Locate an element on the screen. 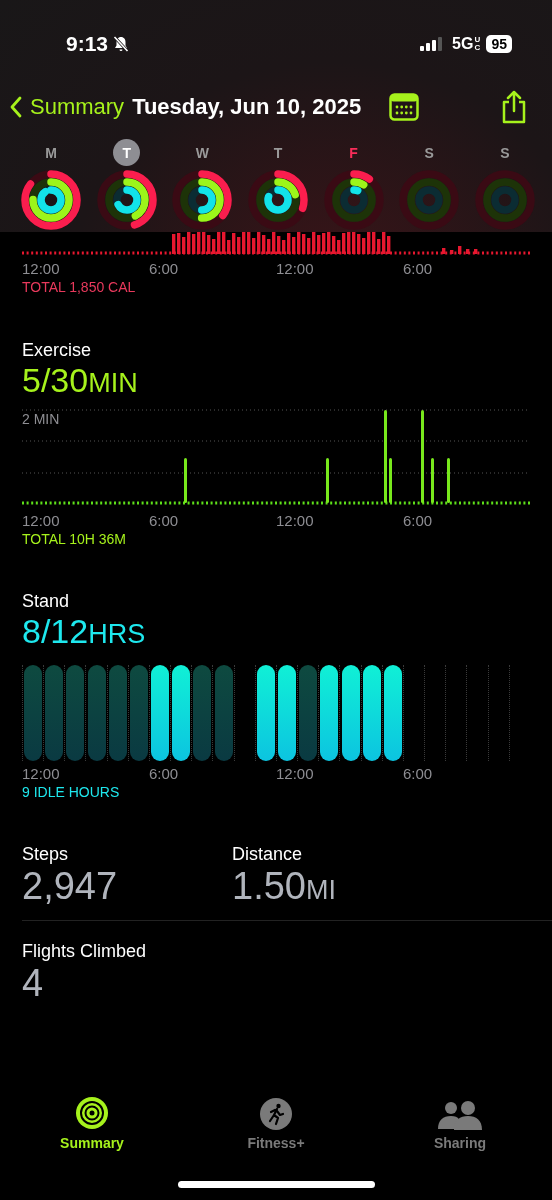 Image resolution: width=552 pixels, height=1200 pixels. signal-icon is located at coordinates (432, 43).